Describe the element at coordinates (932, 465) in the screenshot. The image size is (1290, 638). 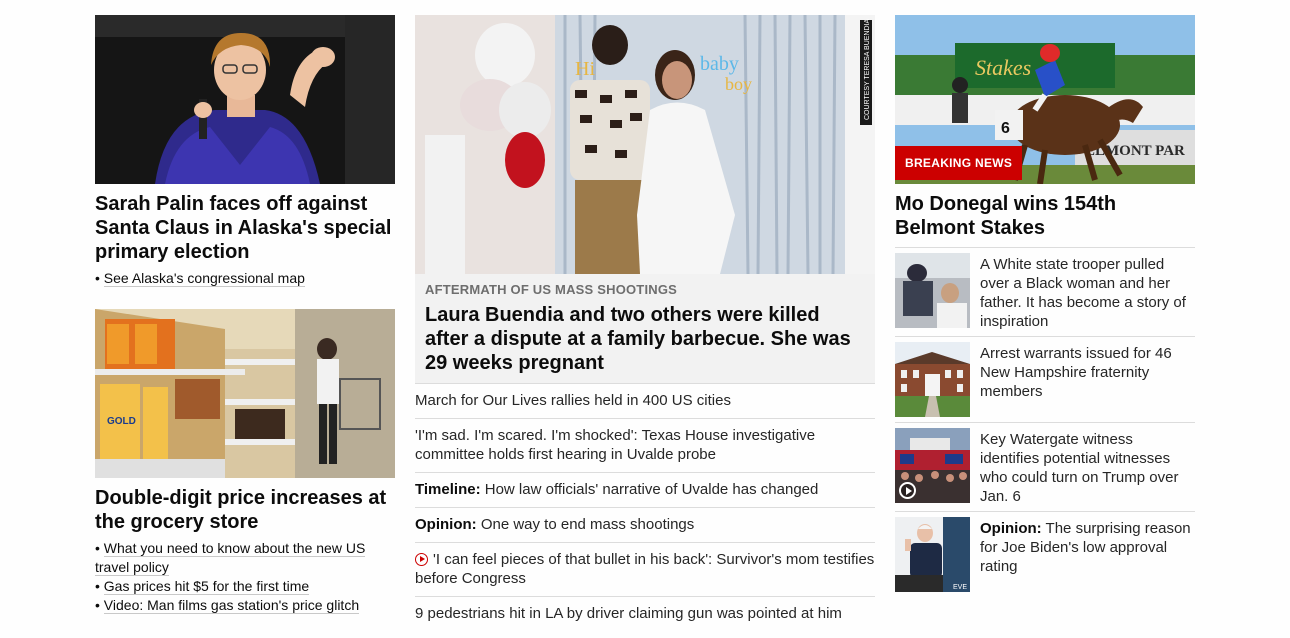
I see `watergate-thumbnail` at that location.